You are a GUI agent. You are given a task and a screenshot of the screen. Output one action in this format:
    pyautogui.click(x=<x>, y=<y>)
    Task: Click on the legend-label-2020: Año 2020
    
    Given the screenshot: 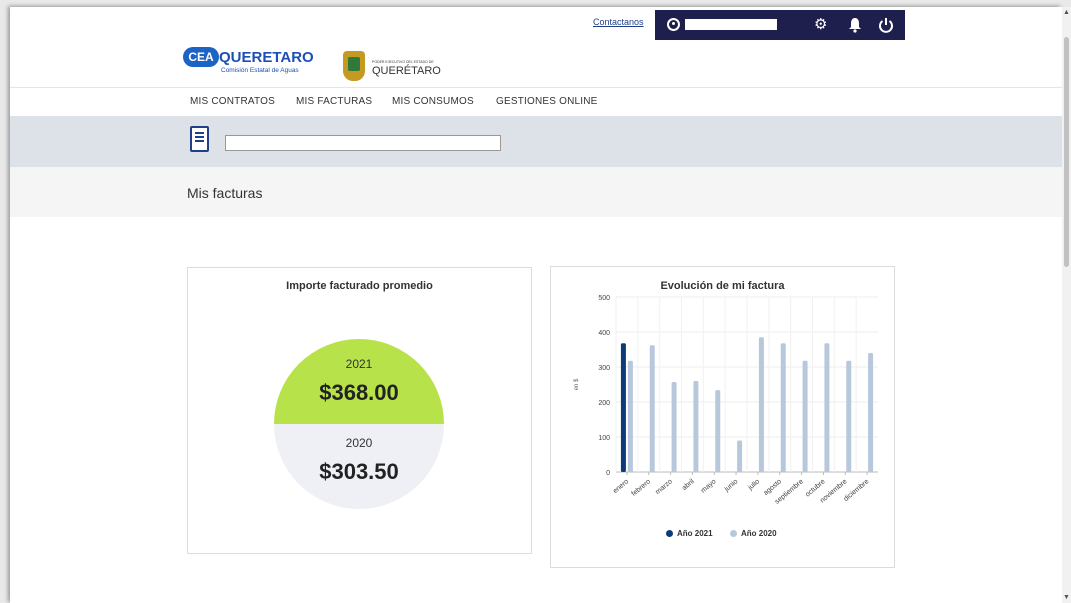 What is the action you would take?
    pyautogui.click(x=759, y=533)
    